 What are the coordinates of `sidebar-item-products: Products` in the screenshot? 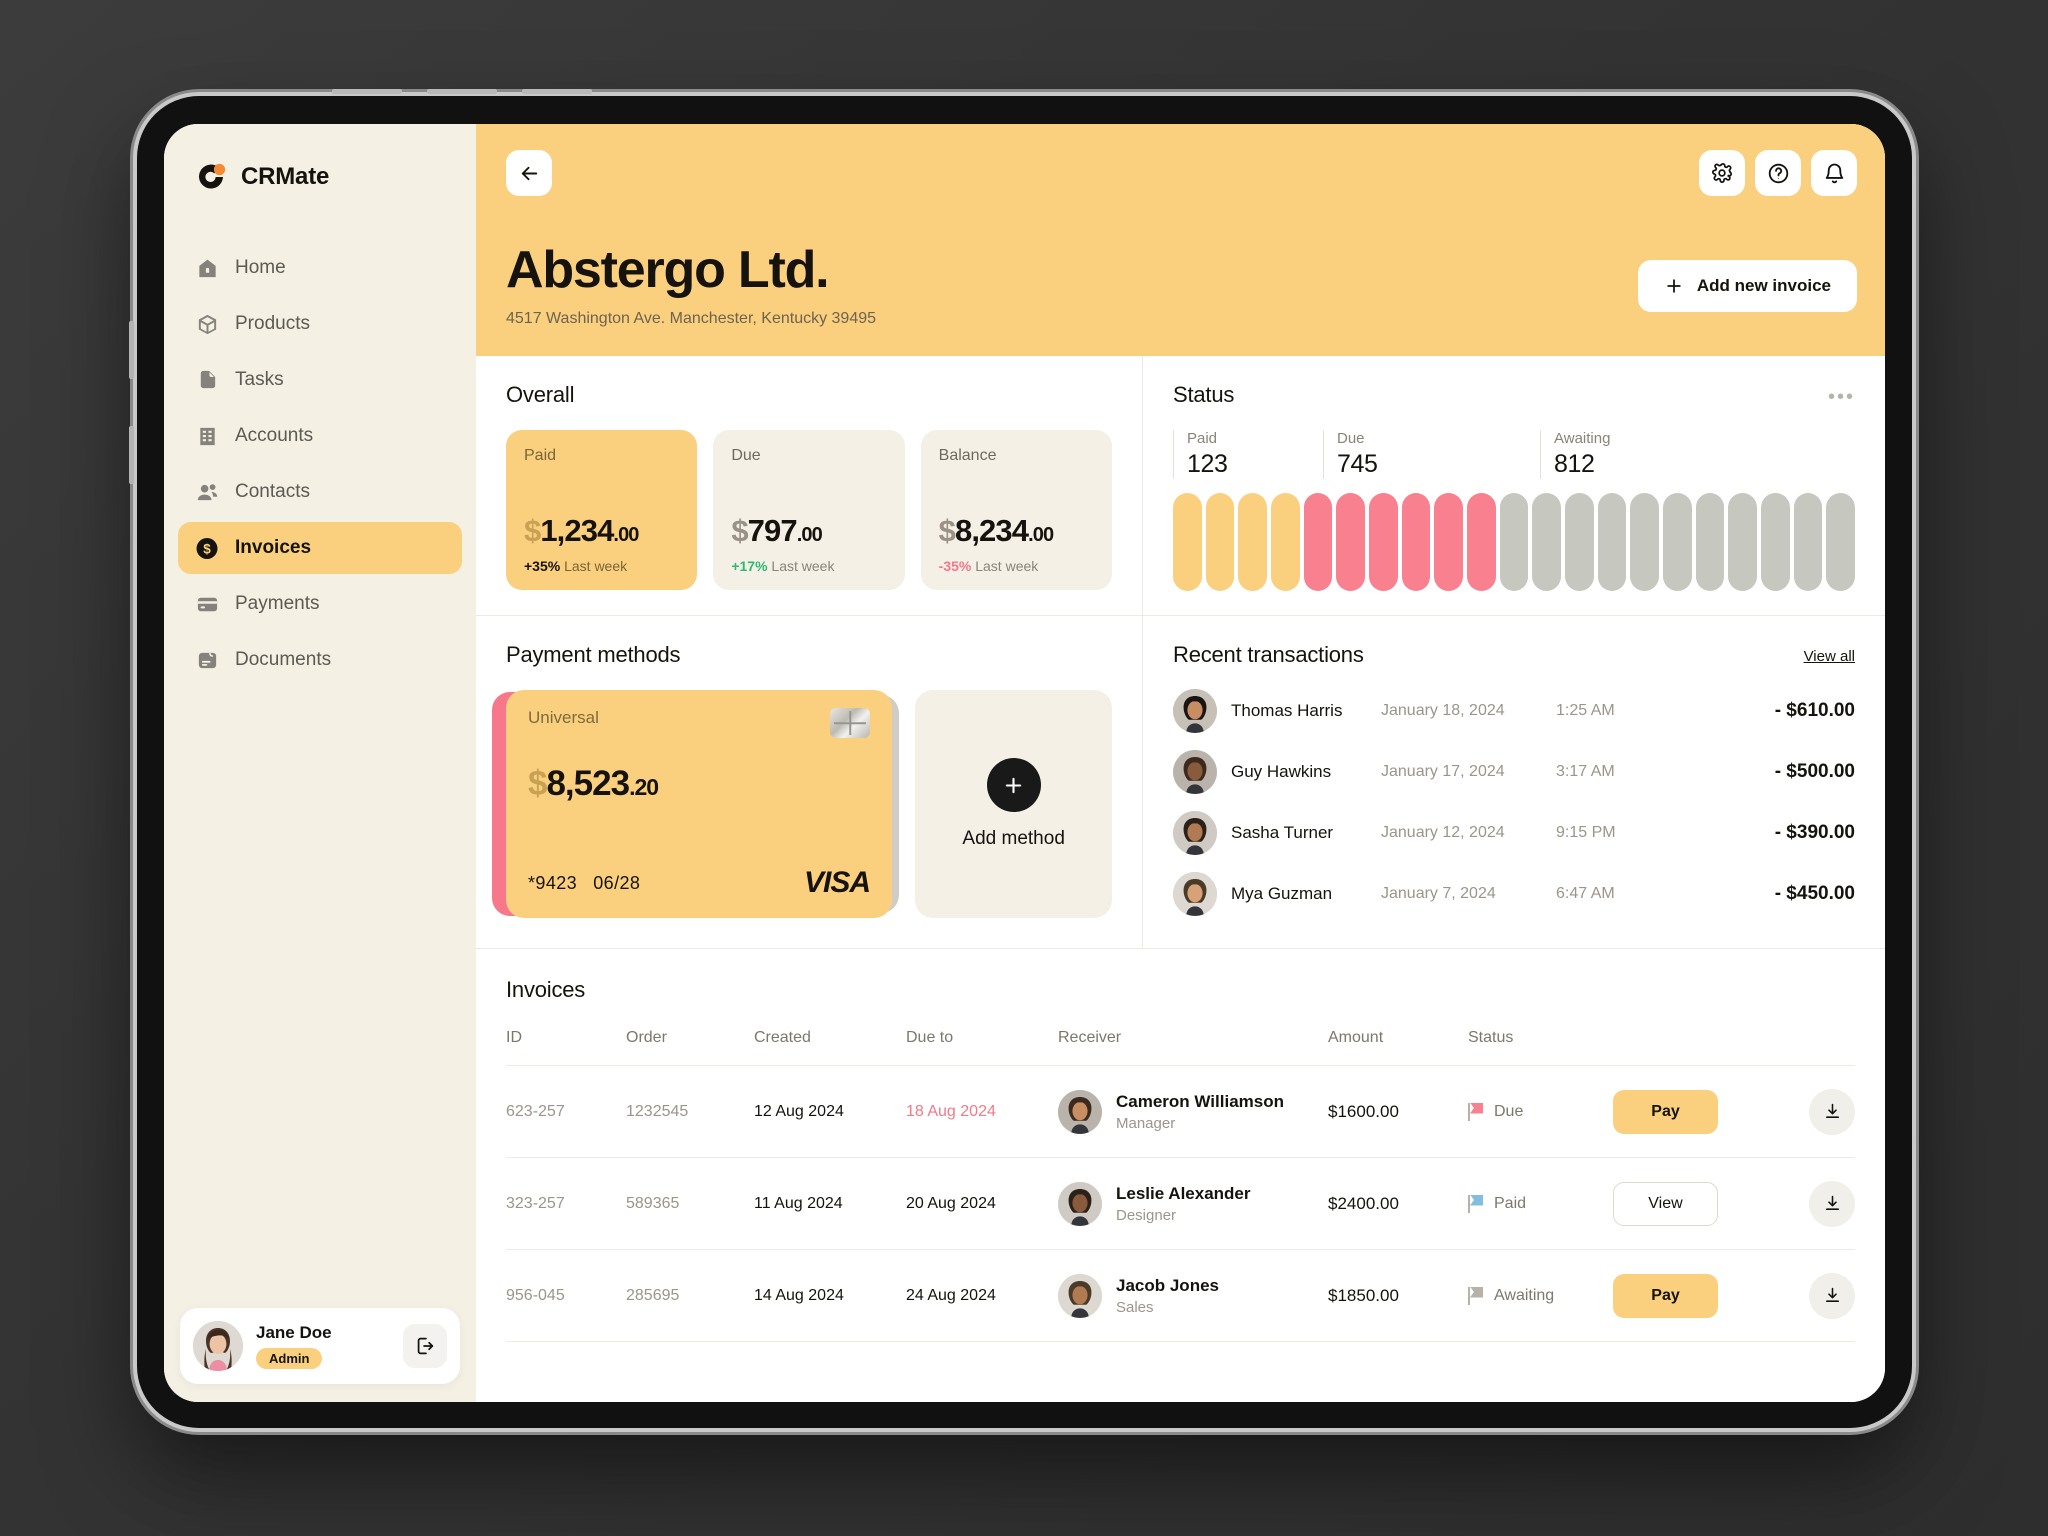 It's located at (320, 324).